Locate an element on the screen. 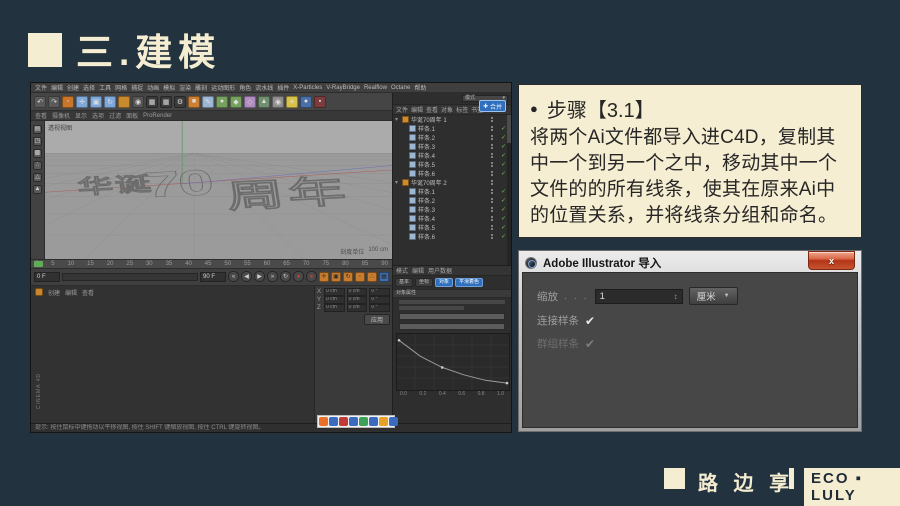 The height and width of the screenshot is (506, 900). viewport-menu-item: 选项 is located at coordinates (98, 115).